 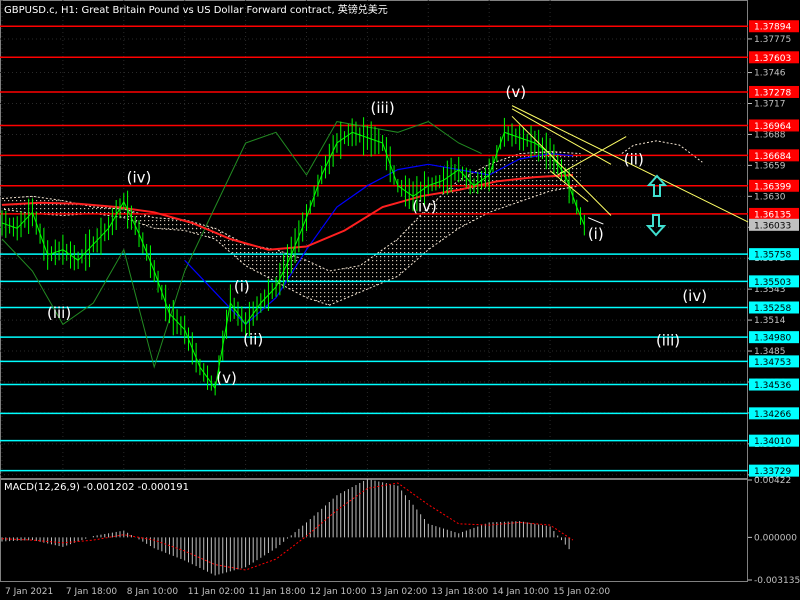 I want to click on macd-y-tick-label: 0.000000, so click(x=775, y=538).